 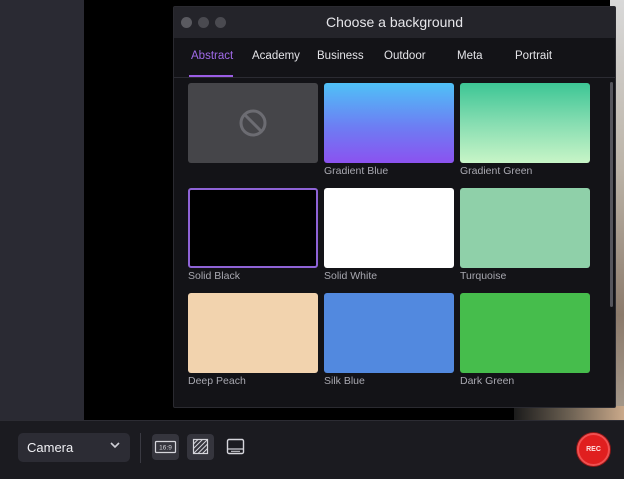 I want to click on silk-blue-label: Silk Blue, so click(x=344, y=381).